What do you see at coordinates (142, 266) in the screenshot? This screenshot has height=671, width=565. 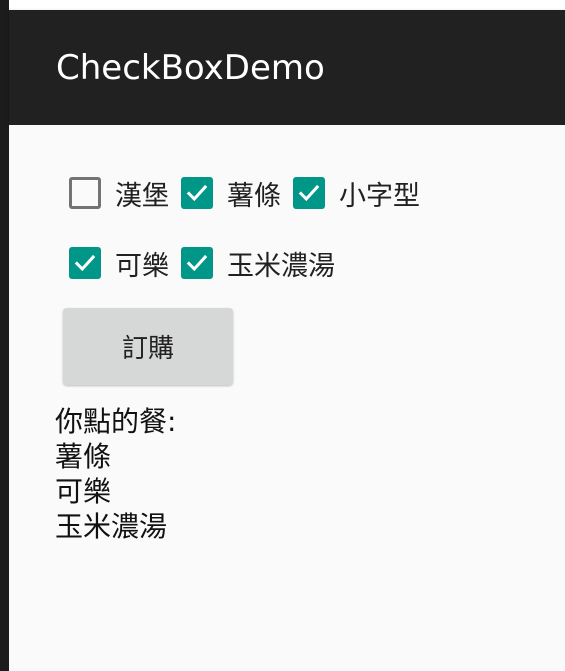 I see `checkbox-label: 可樂` at bounding box center [142, 266].